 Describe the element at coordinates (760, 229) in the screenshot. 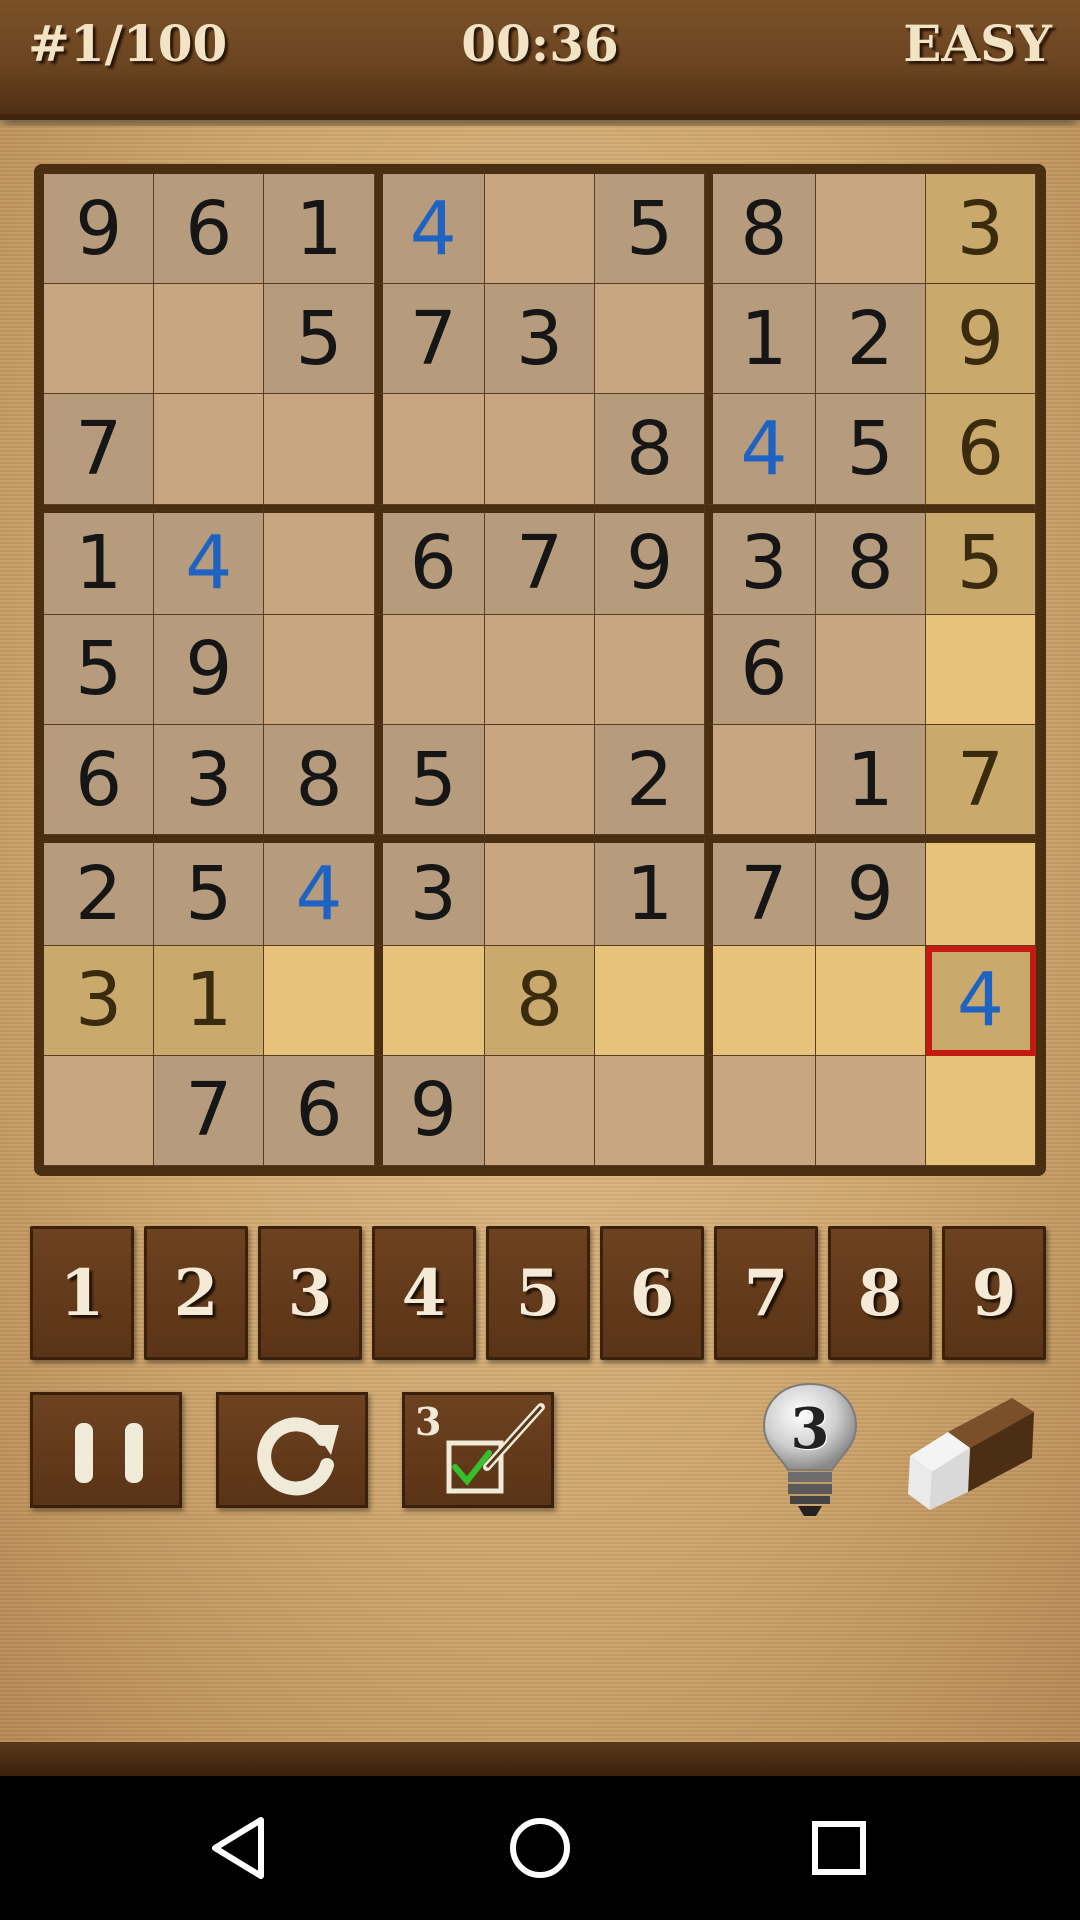

I see `cell-r1-c7: 8` at that location.